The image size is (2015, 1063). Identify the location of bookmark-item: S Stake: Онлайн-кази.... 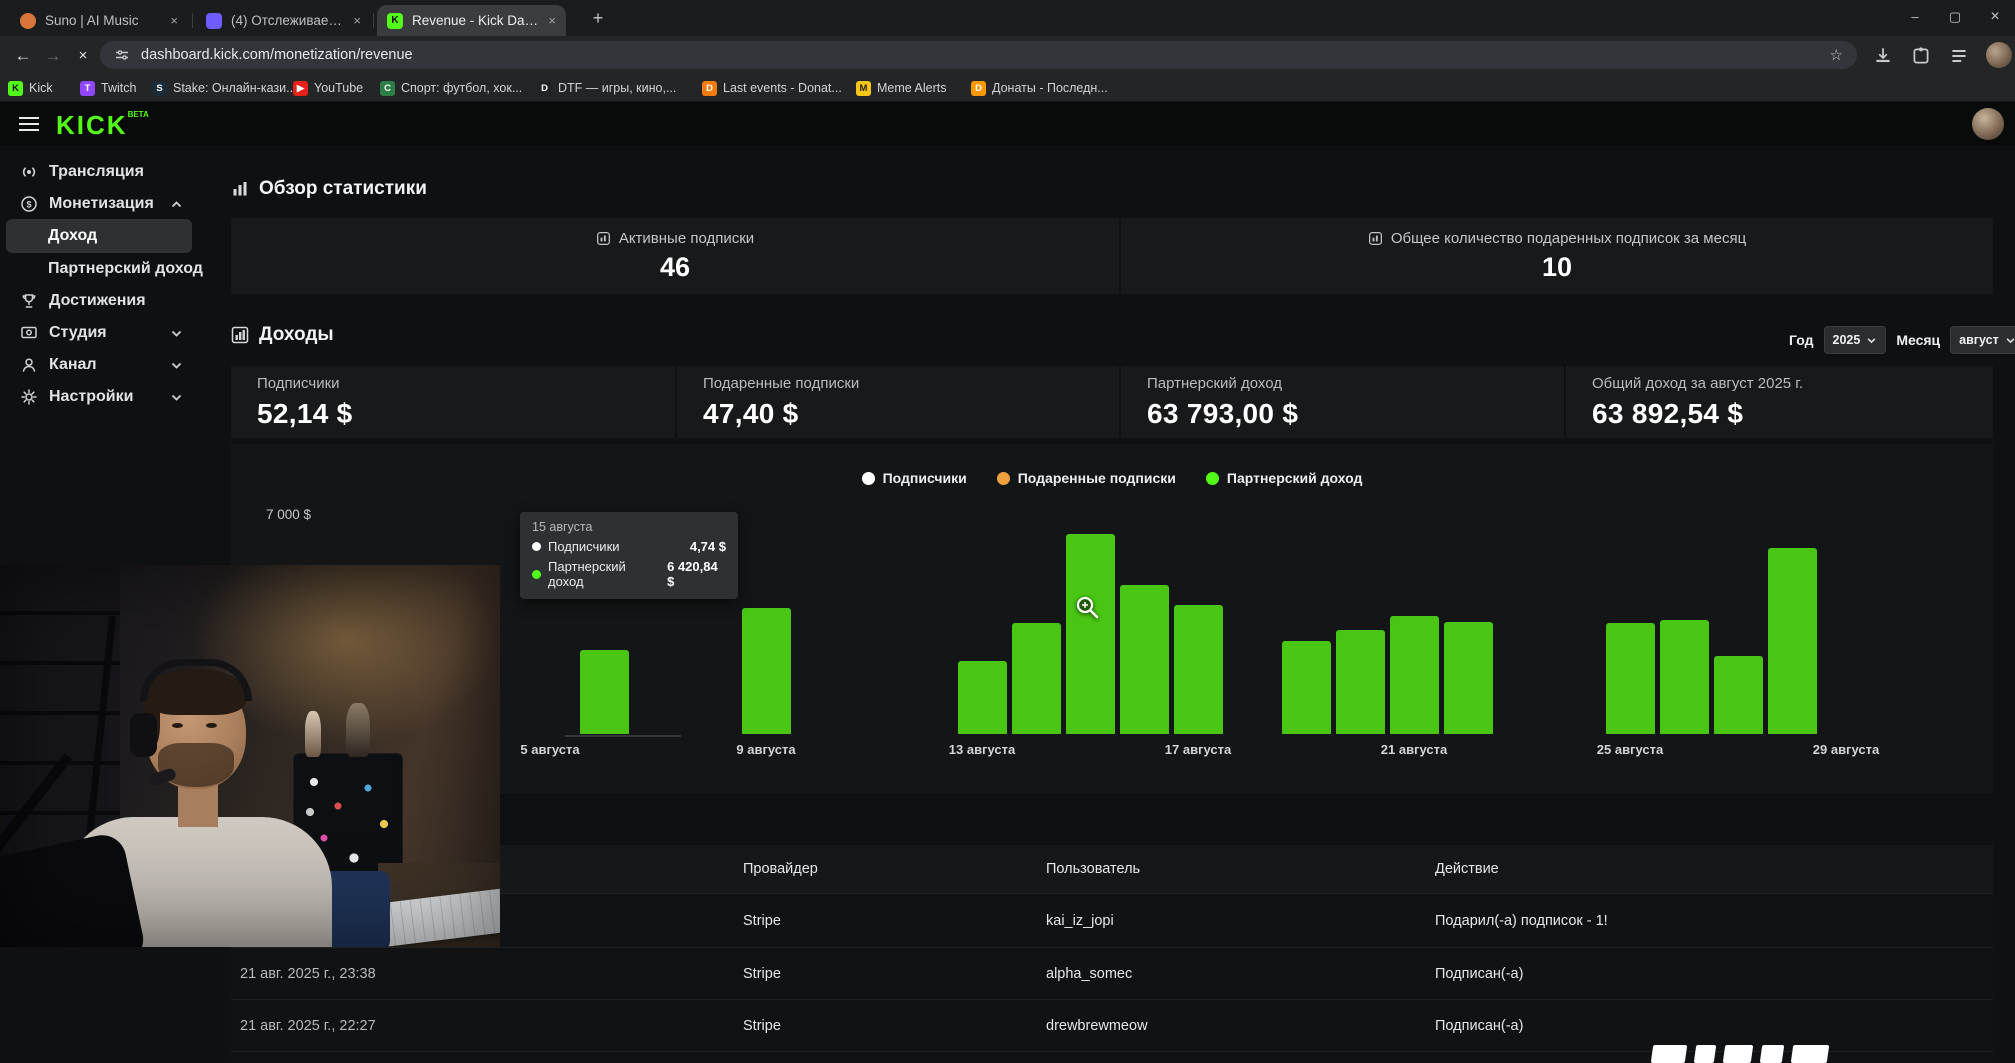
(224, 88).